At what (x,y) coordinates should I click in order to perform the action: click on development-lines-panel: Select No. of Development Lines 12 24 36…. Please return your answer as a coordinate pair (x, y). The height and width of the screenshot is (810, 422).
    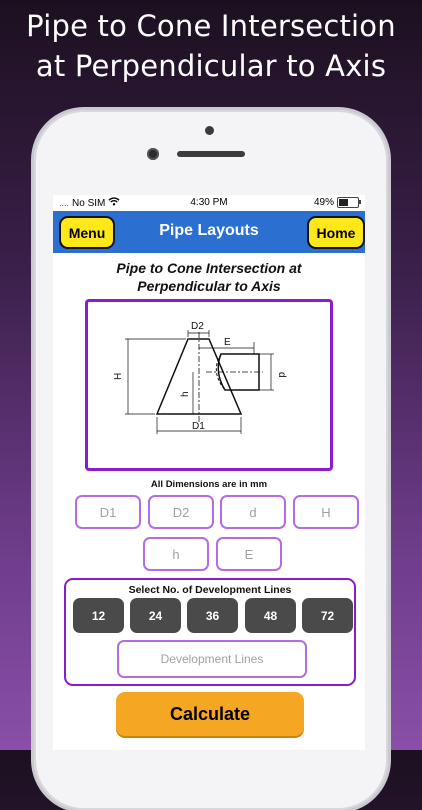
    Looking at the image, I should click on (210, 632).